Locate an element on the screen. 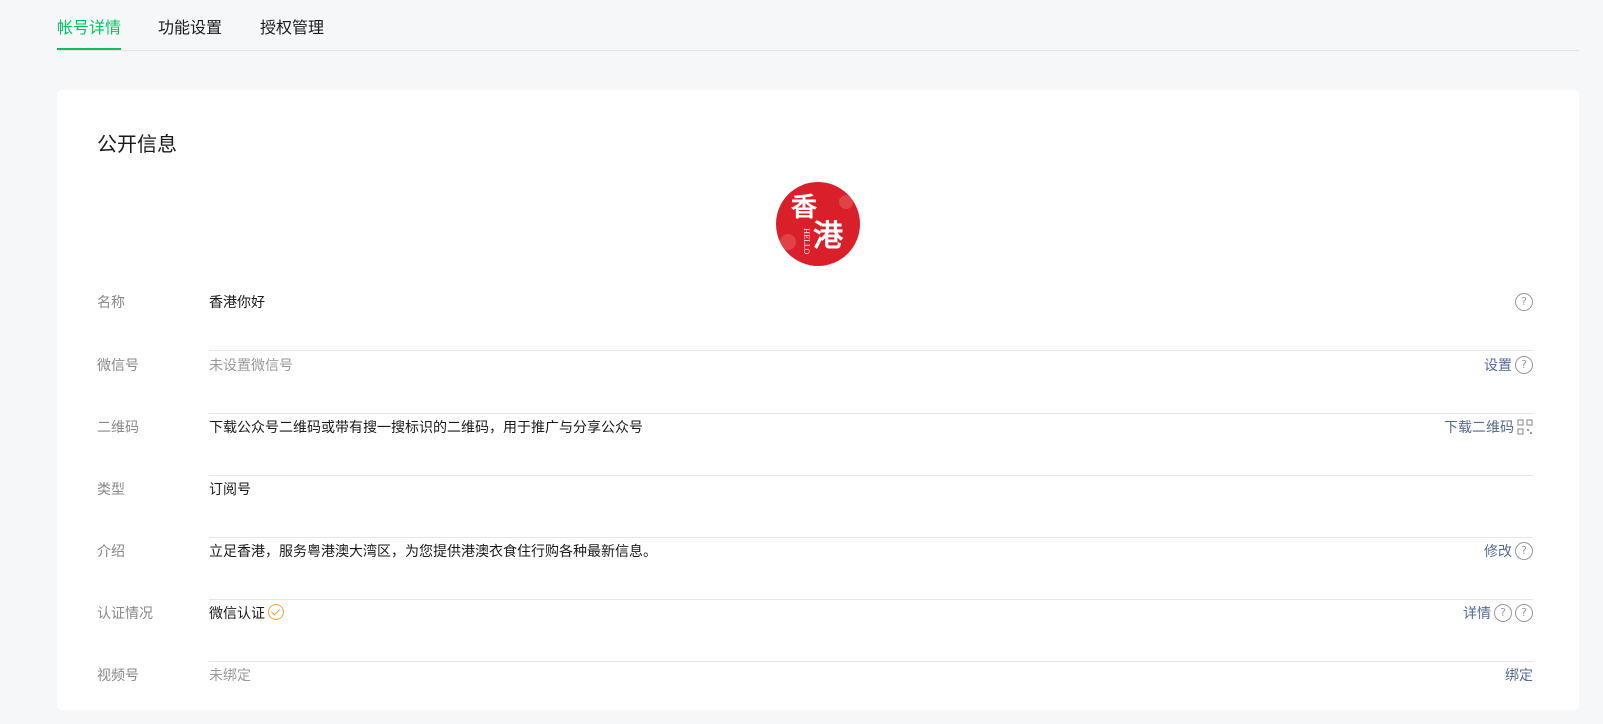 This screenshot has width=1603, height=724. download-qrcode-link: 下载二维码 is located at coordinates (1479, 427).